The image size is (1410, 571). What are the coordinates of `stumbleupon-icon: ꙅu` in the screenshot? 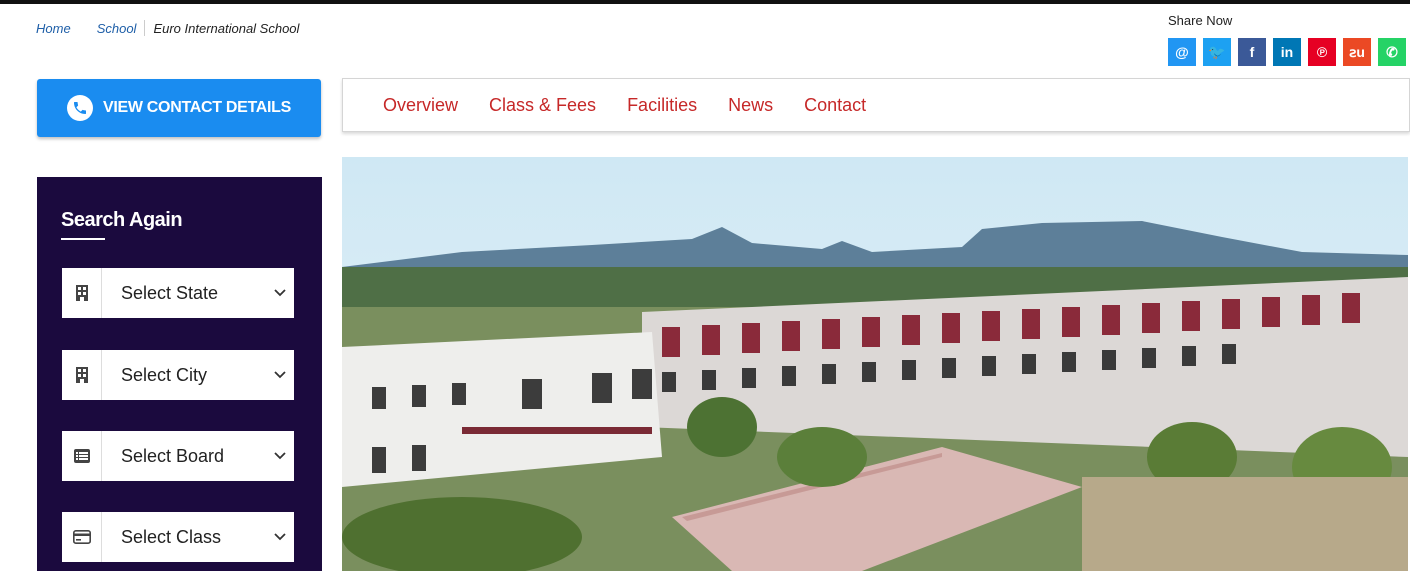 It's located at (1357, 52).